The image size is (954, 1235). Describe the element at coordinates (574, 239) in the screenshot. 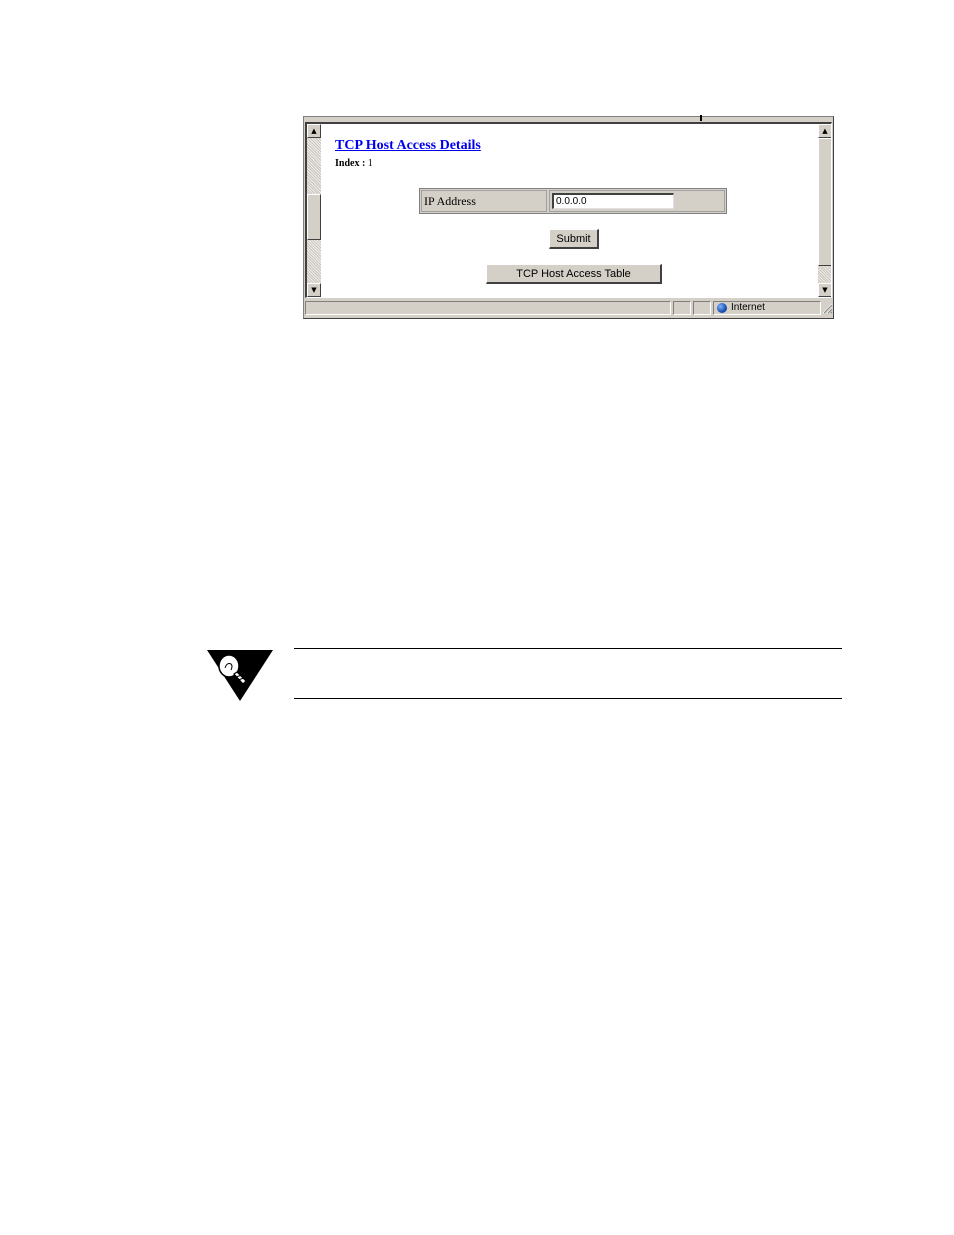

I see `submit-button: Submit` at that location.